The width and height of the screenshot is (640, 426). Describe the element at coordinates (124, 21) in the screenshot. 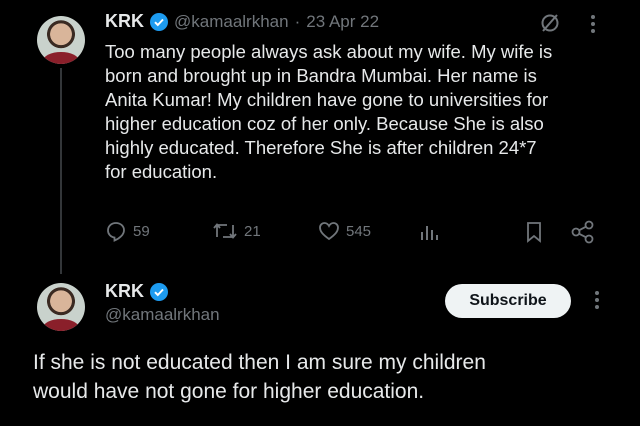

I see `tweet-author-name: KRK` at that location.